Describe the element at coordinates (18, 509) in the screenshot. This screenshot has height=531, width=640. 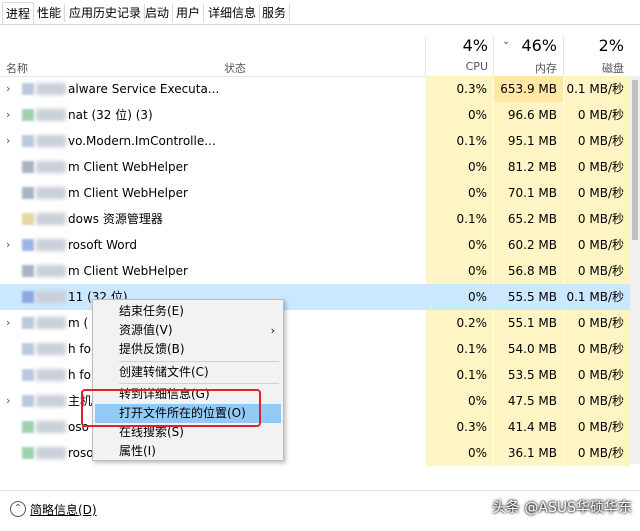
I see `collapse-chevron-icon: ⌃` at that location.